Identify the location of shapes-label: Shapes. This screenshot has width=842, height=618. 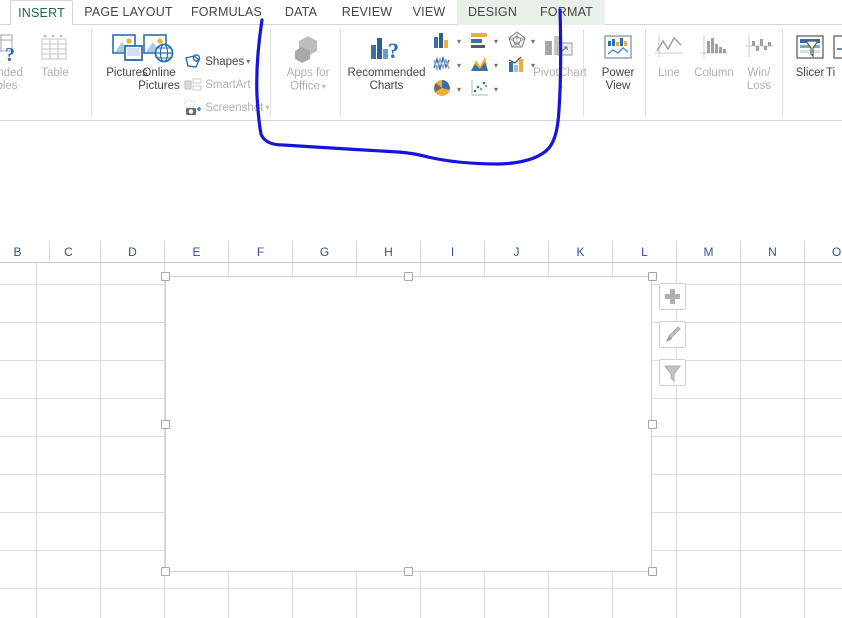
(225, 62).